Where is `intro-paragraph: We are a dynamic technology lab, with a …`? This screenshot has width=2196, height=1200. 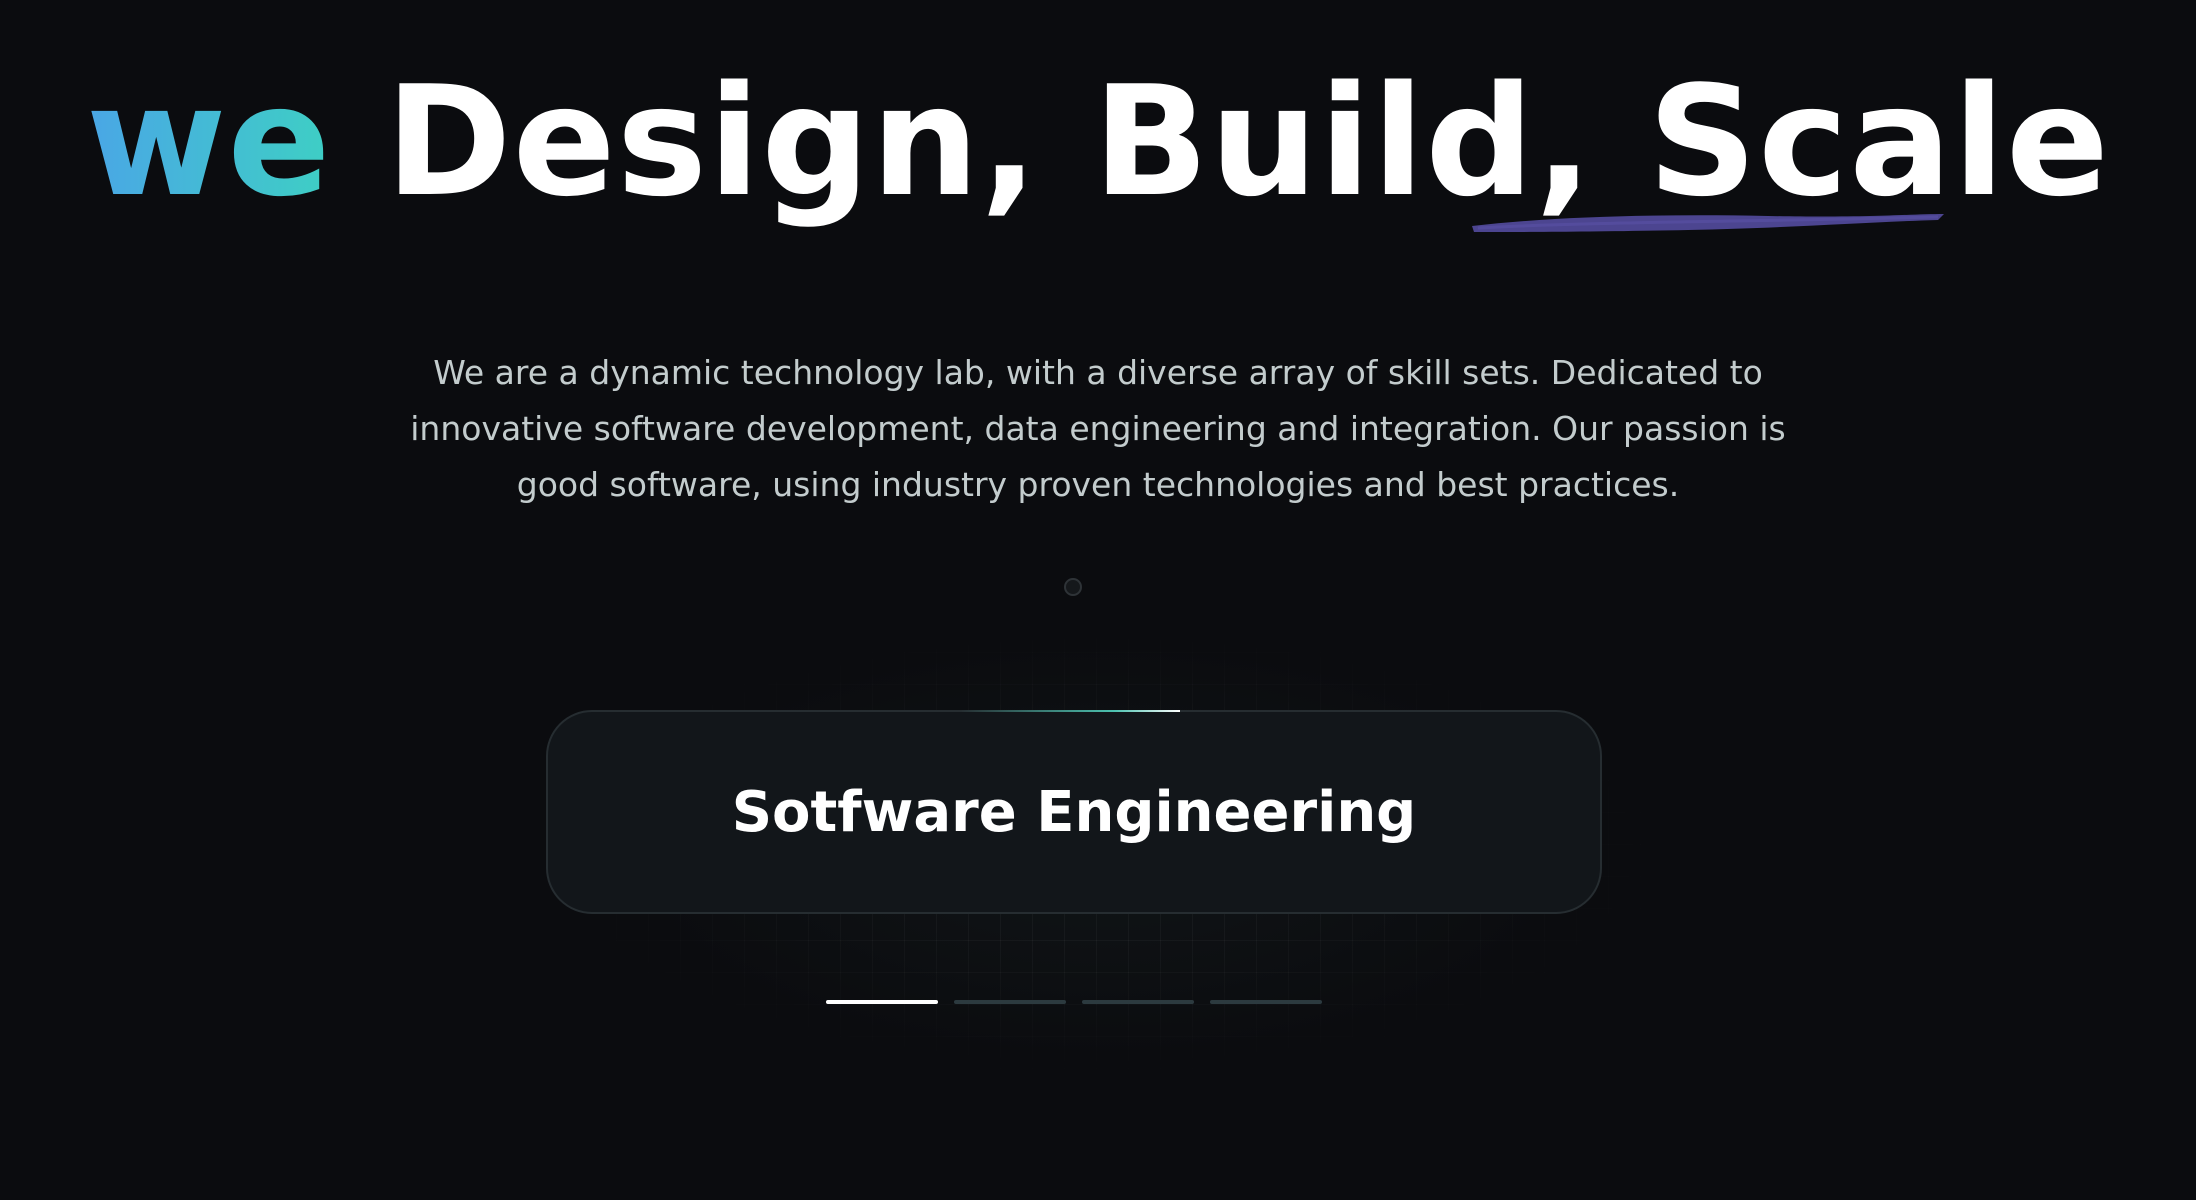
intro-paragraph: We are a dynamic technology lab, with a … is located at coordinates (1098, 428).